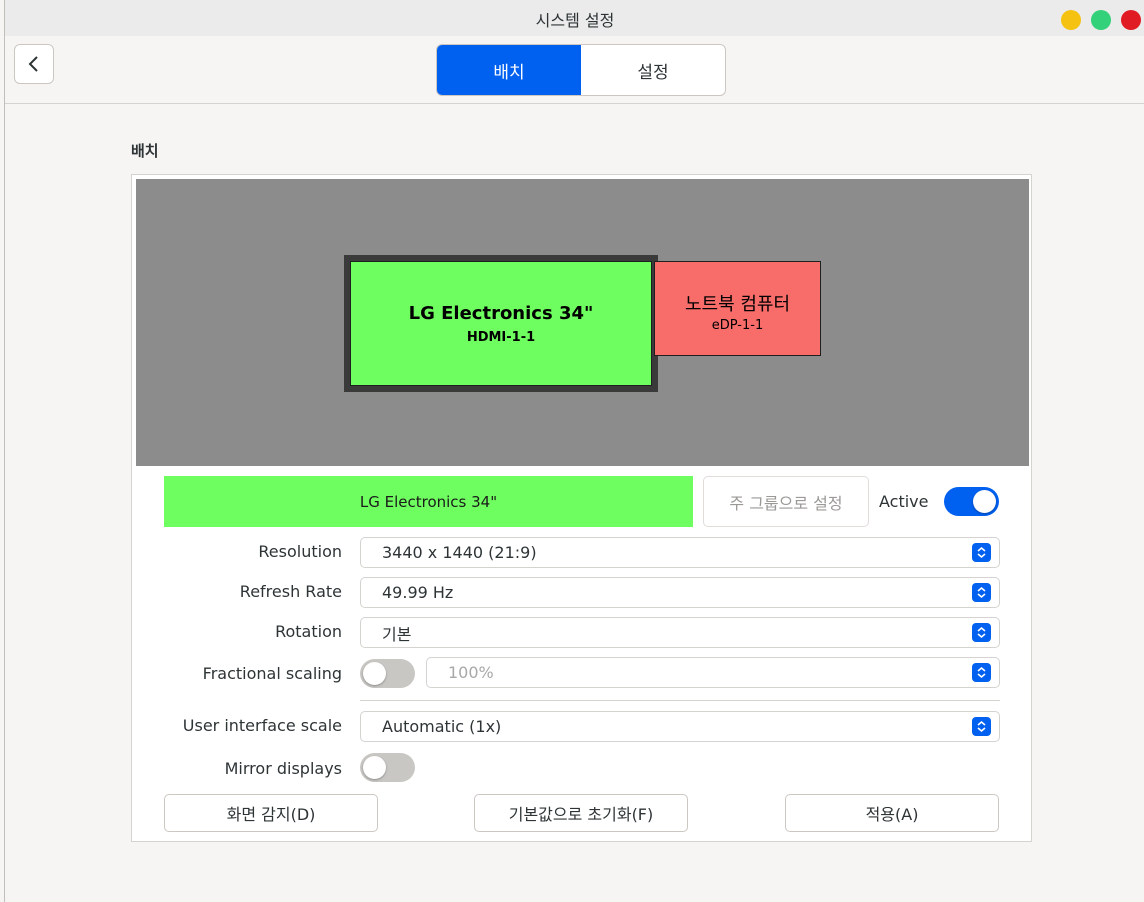  What do you see at coordinates (145, 151) in the screenshot?
I see `section-title: 배치` at bounding box center [145, 151].